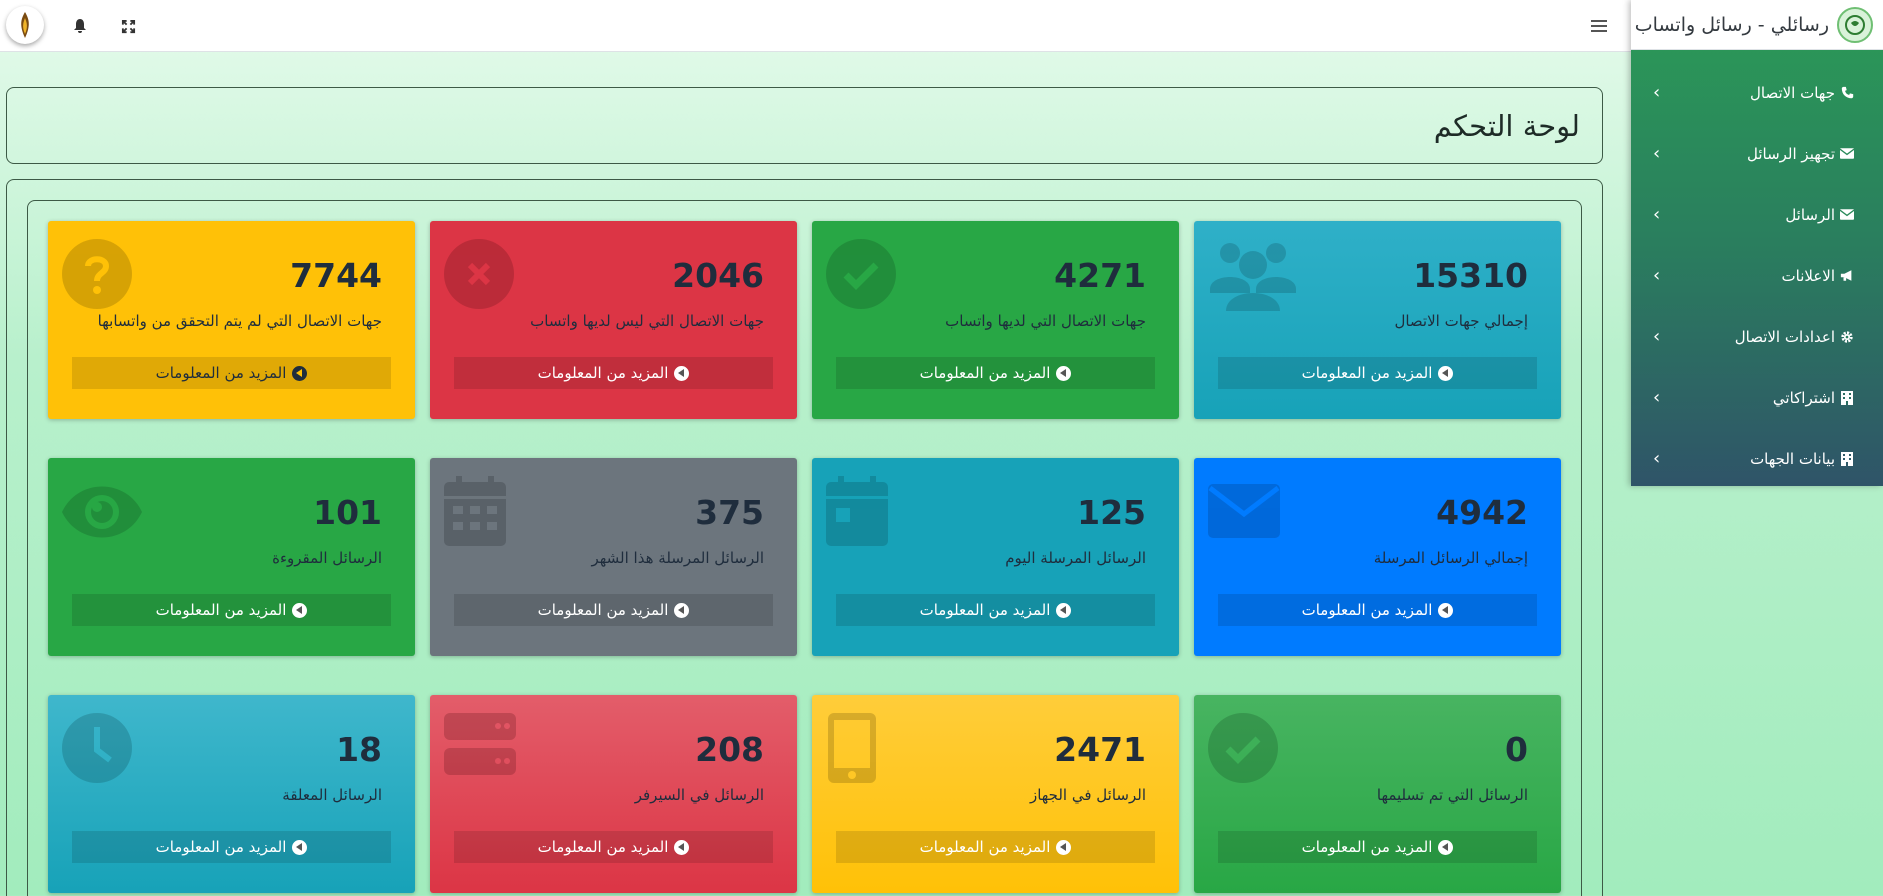  What do you see at coordinates (1111, 512) in the screenshot?
I see `stat-value: 125` at bounding box center [1111, 512].